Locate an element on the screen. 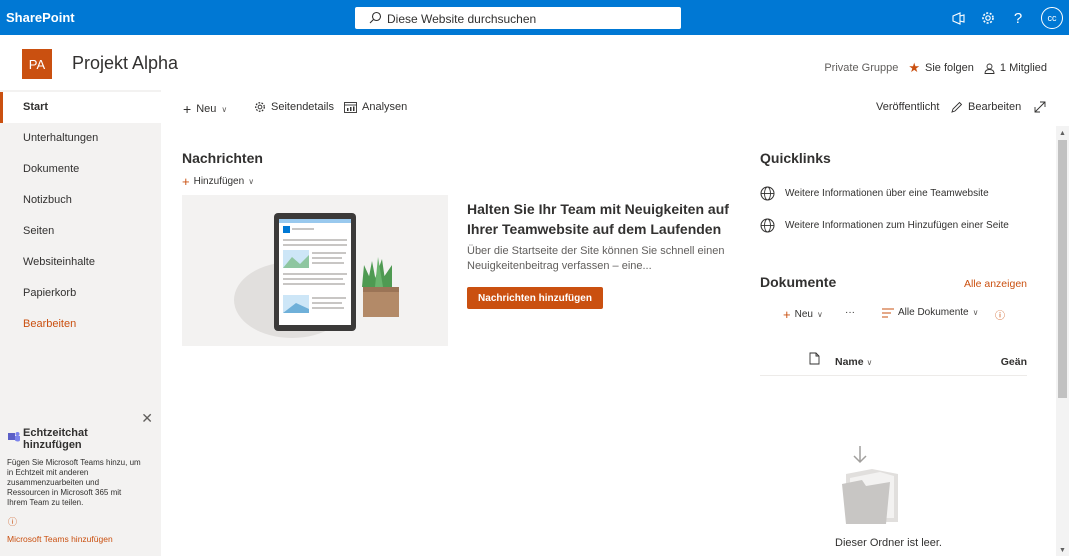 This screenshot has width=1069, height=556. page-scrollbar: ▲ ▼ is located at coordinates (1062, 341).